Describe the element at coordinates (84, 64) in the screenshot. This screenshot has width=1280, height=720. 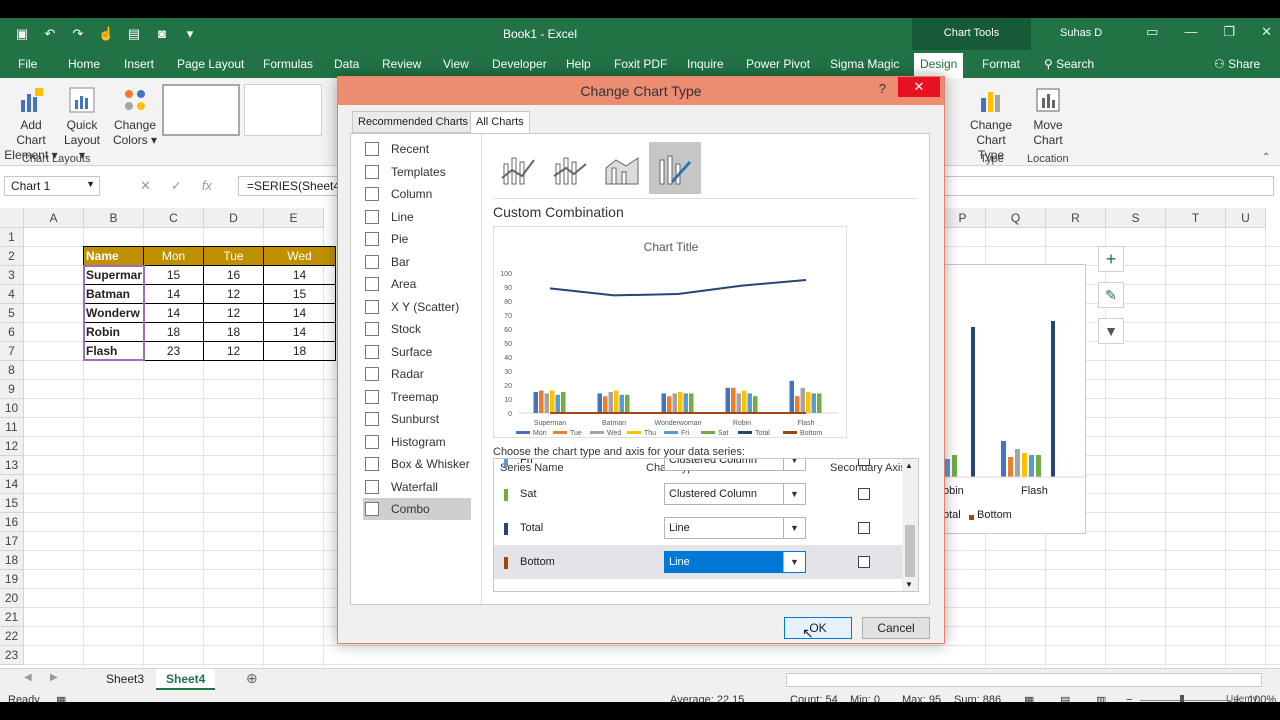
I see `tab-home: Home` at that location.